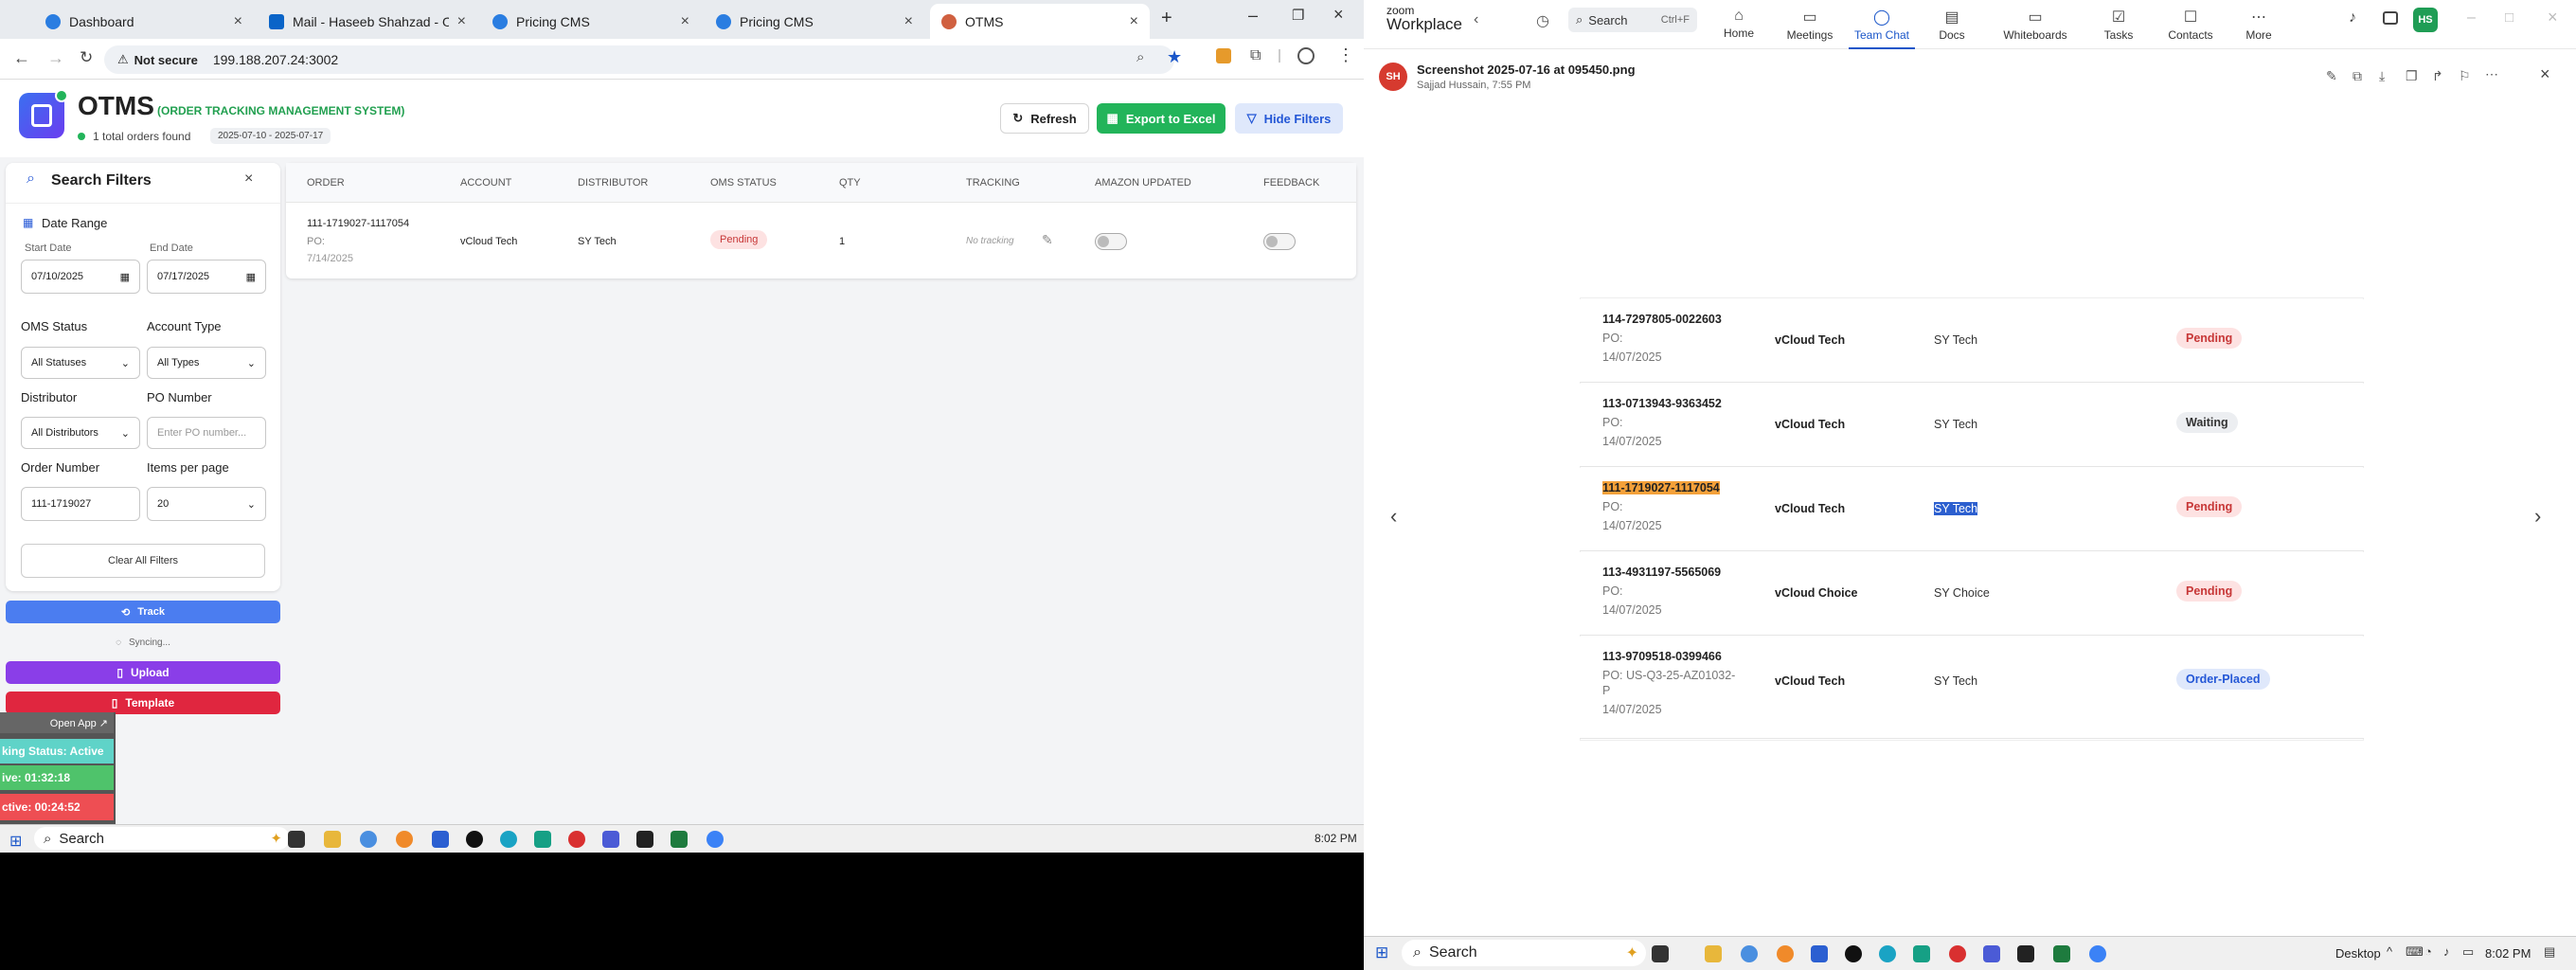 This screenshot has height=970, width=2576. I want to click on nav-more: ⋯ More, so click(2259, 25).